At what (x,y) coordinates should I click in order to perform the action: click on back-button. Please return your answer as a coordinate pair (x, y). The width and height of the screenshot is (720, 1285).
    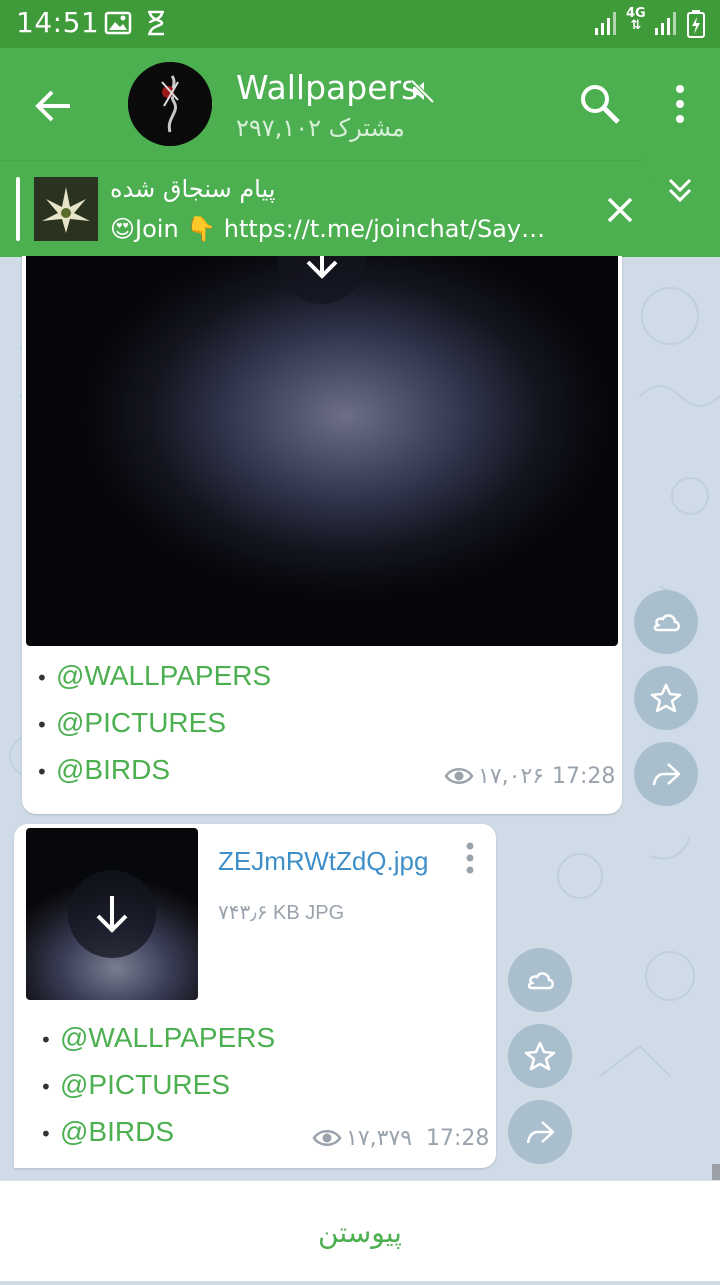
    Looking at the image, I should click on (52, 106).